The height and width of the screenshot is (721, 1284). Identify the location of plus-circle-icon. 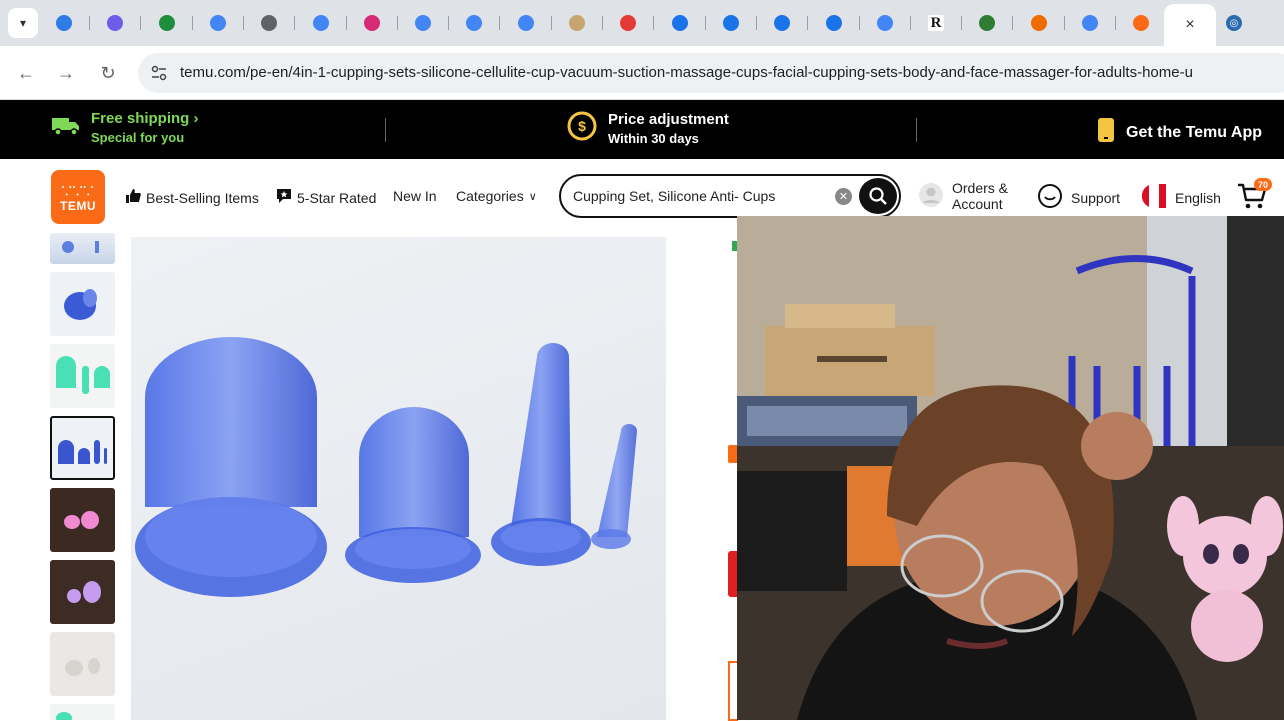
(987, 23).